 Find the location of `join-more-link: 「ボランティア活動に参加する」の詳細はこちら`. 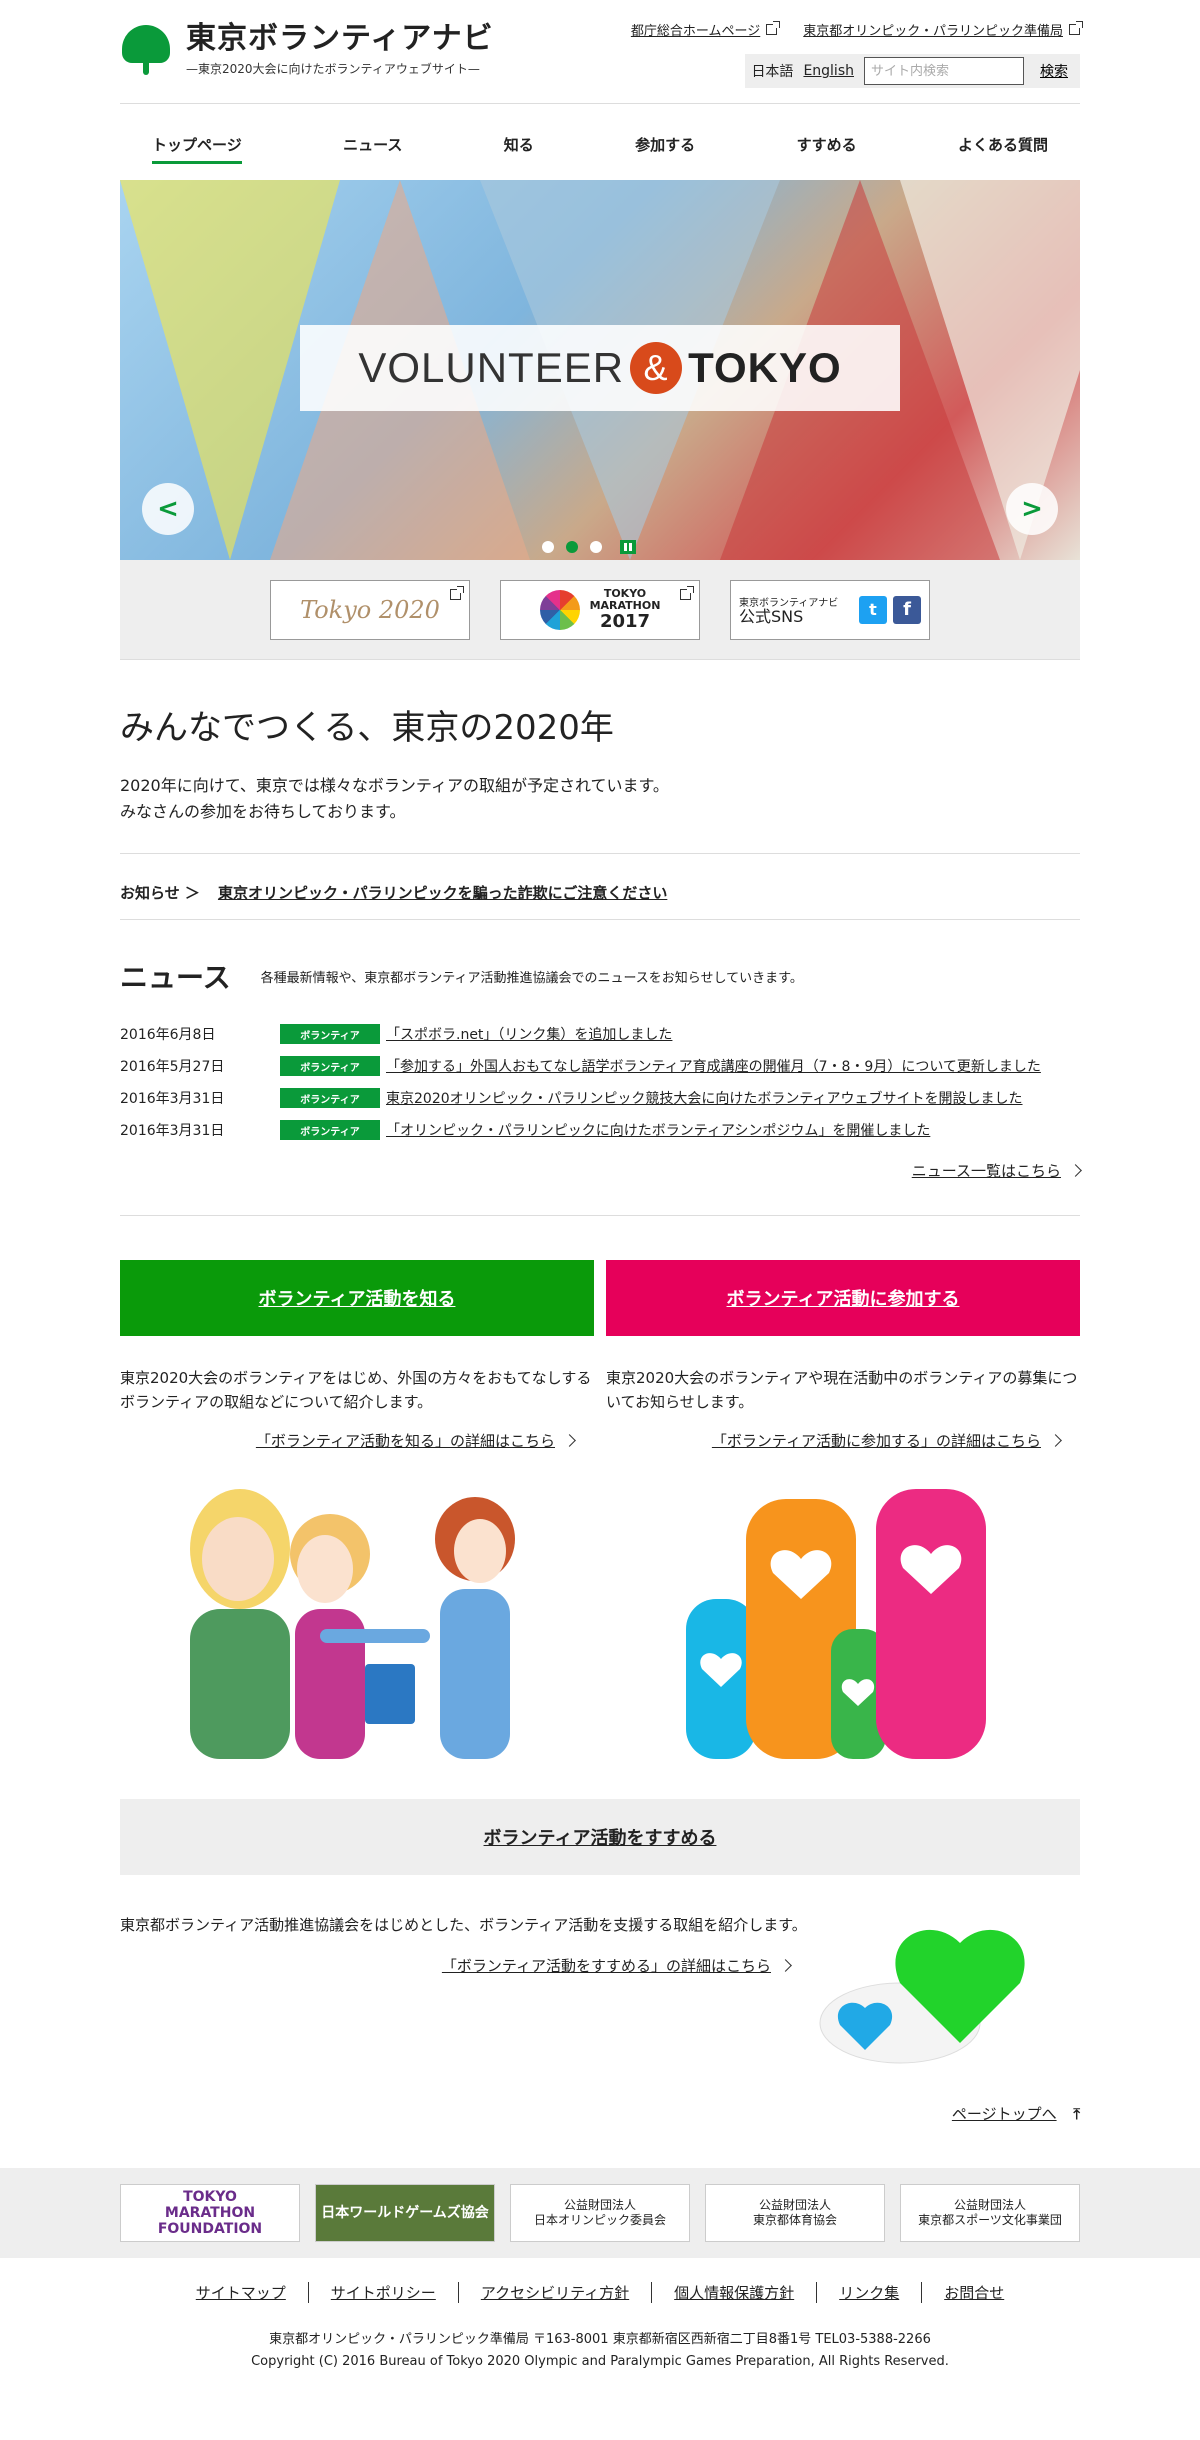

join-more-link: 「ボランティア活動に参加する」の詳細はこちら is located at coordinates (843, 1440).